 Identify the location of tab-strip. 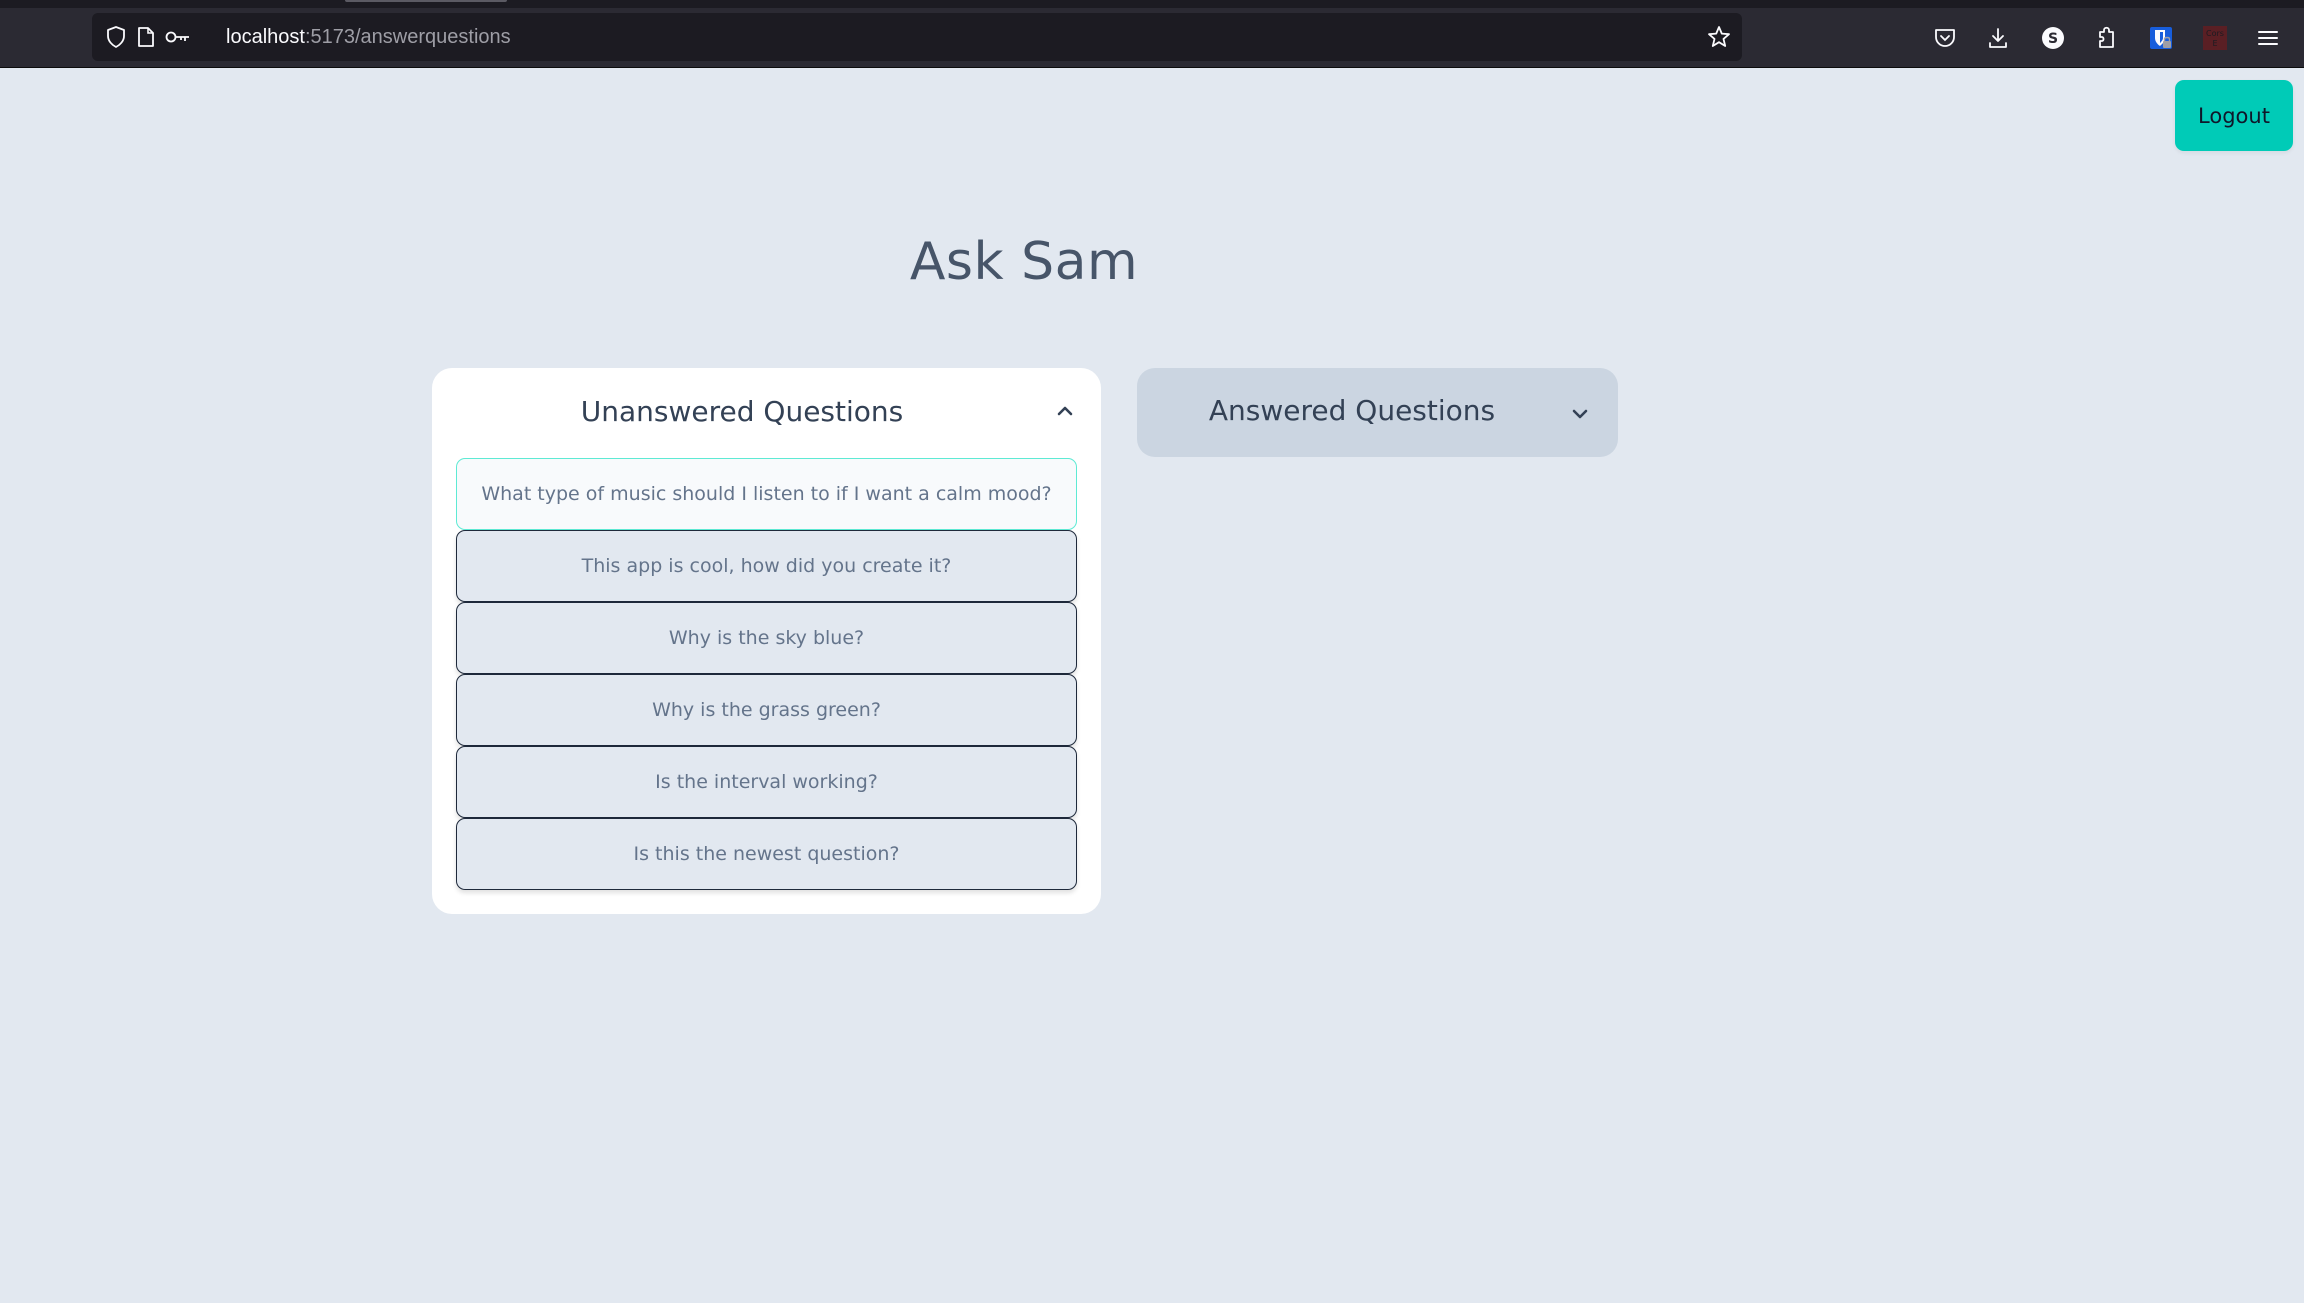
(1152, 4).